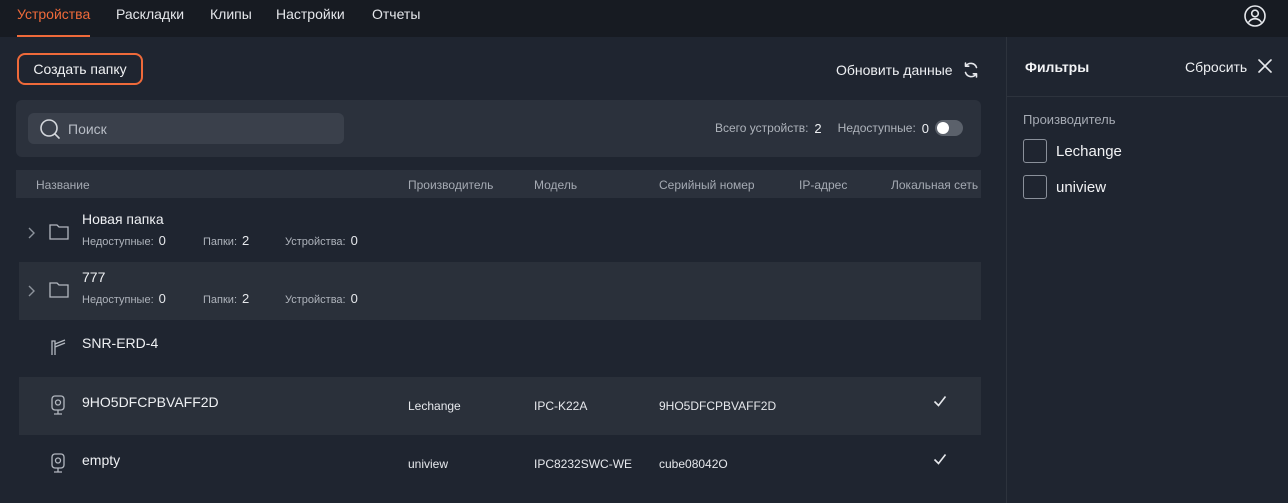  What do you see at coordinates (500, 349) in the screenshot?
I see `table-row: SNR-ERD-4` at bounding box center [500, 349].